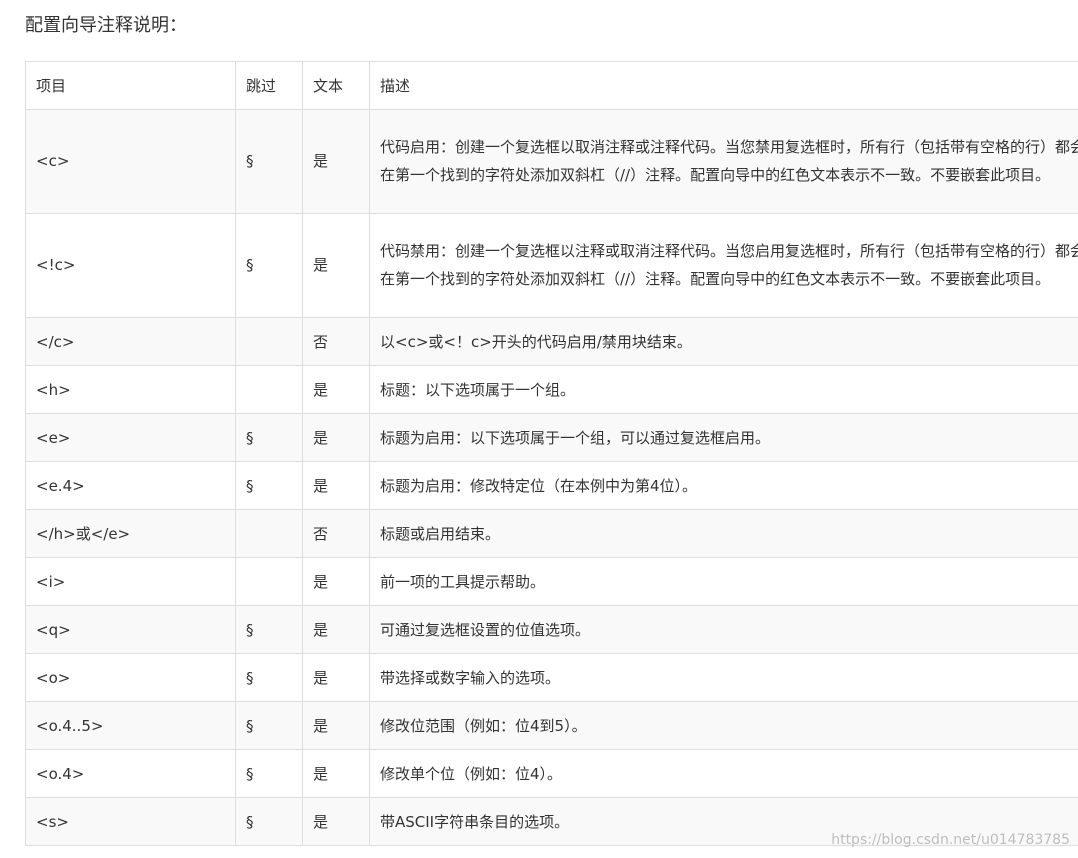 This screenshot has width=1078, height=858. Describe the element at coordinates (723, 725) in the screenshot. I see `cell-description: 修改位范围（例如：位4到5）。` at that location.